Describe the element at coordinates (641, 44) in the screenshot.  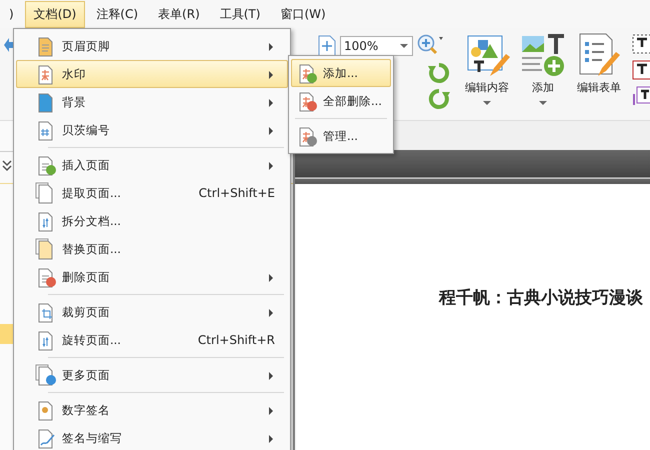
I see `text-field-icon` at that location.